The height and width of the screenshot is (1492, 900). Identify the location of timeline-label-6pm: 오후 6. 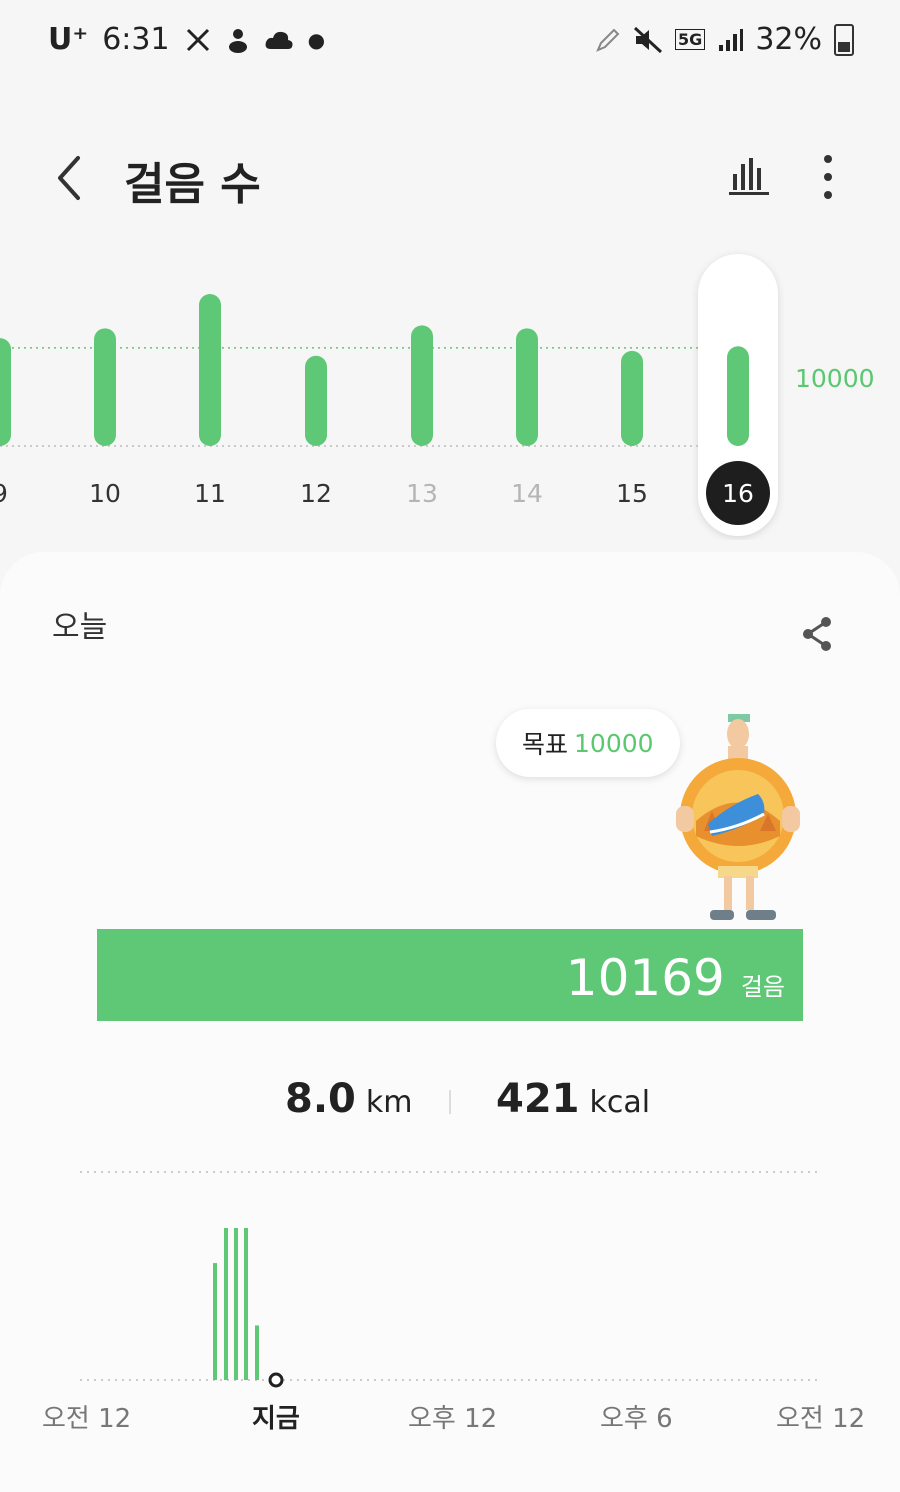
(636, 1419).